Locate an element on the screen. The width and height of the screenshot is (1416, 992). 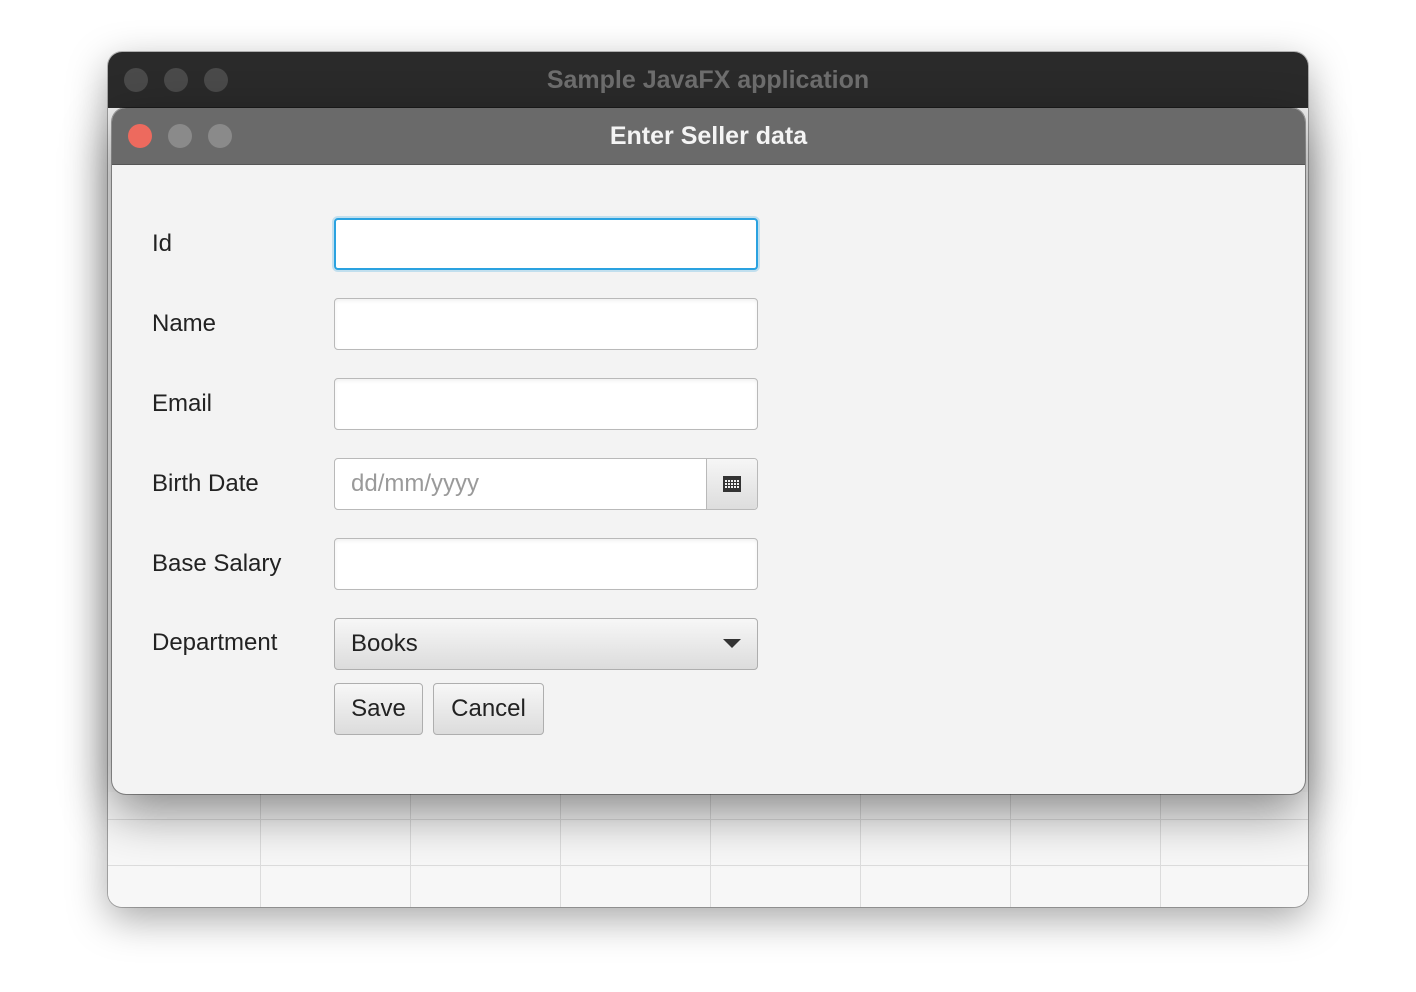
cancel-button: Cancel is located at coordinates (488, 709).